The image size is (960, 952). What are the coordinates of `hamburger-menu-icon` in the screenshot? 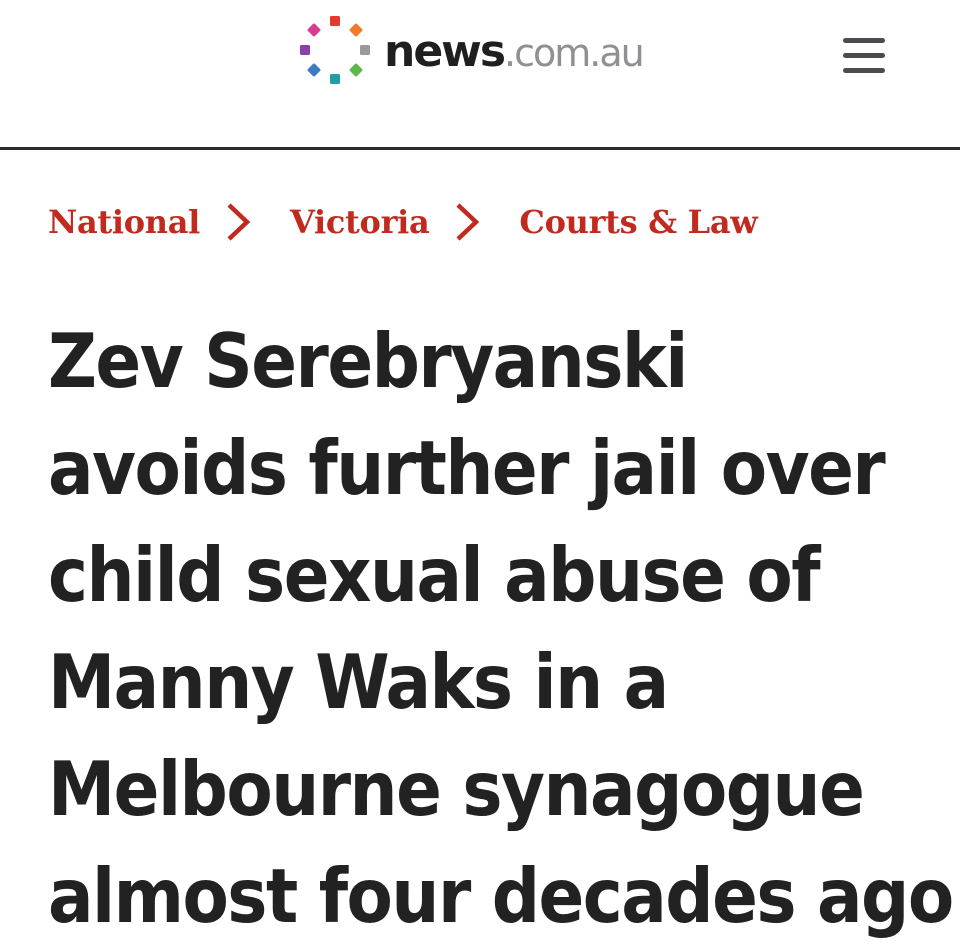 It's located at (864, 56).